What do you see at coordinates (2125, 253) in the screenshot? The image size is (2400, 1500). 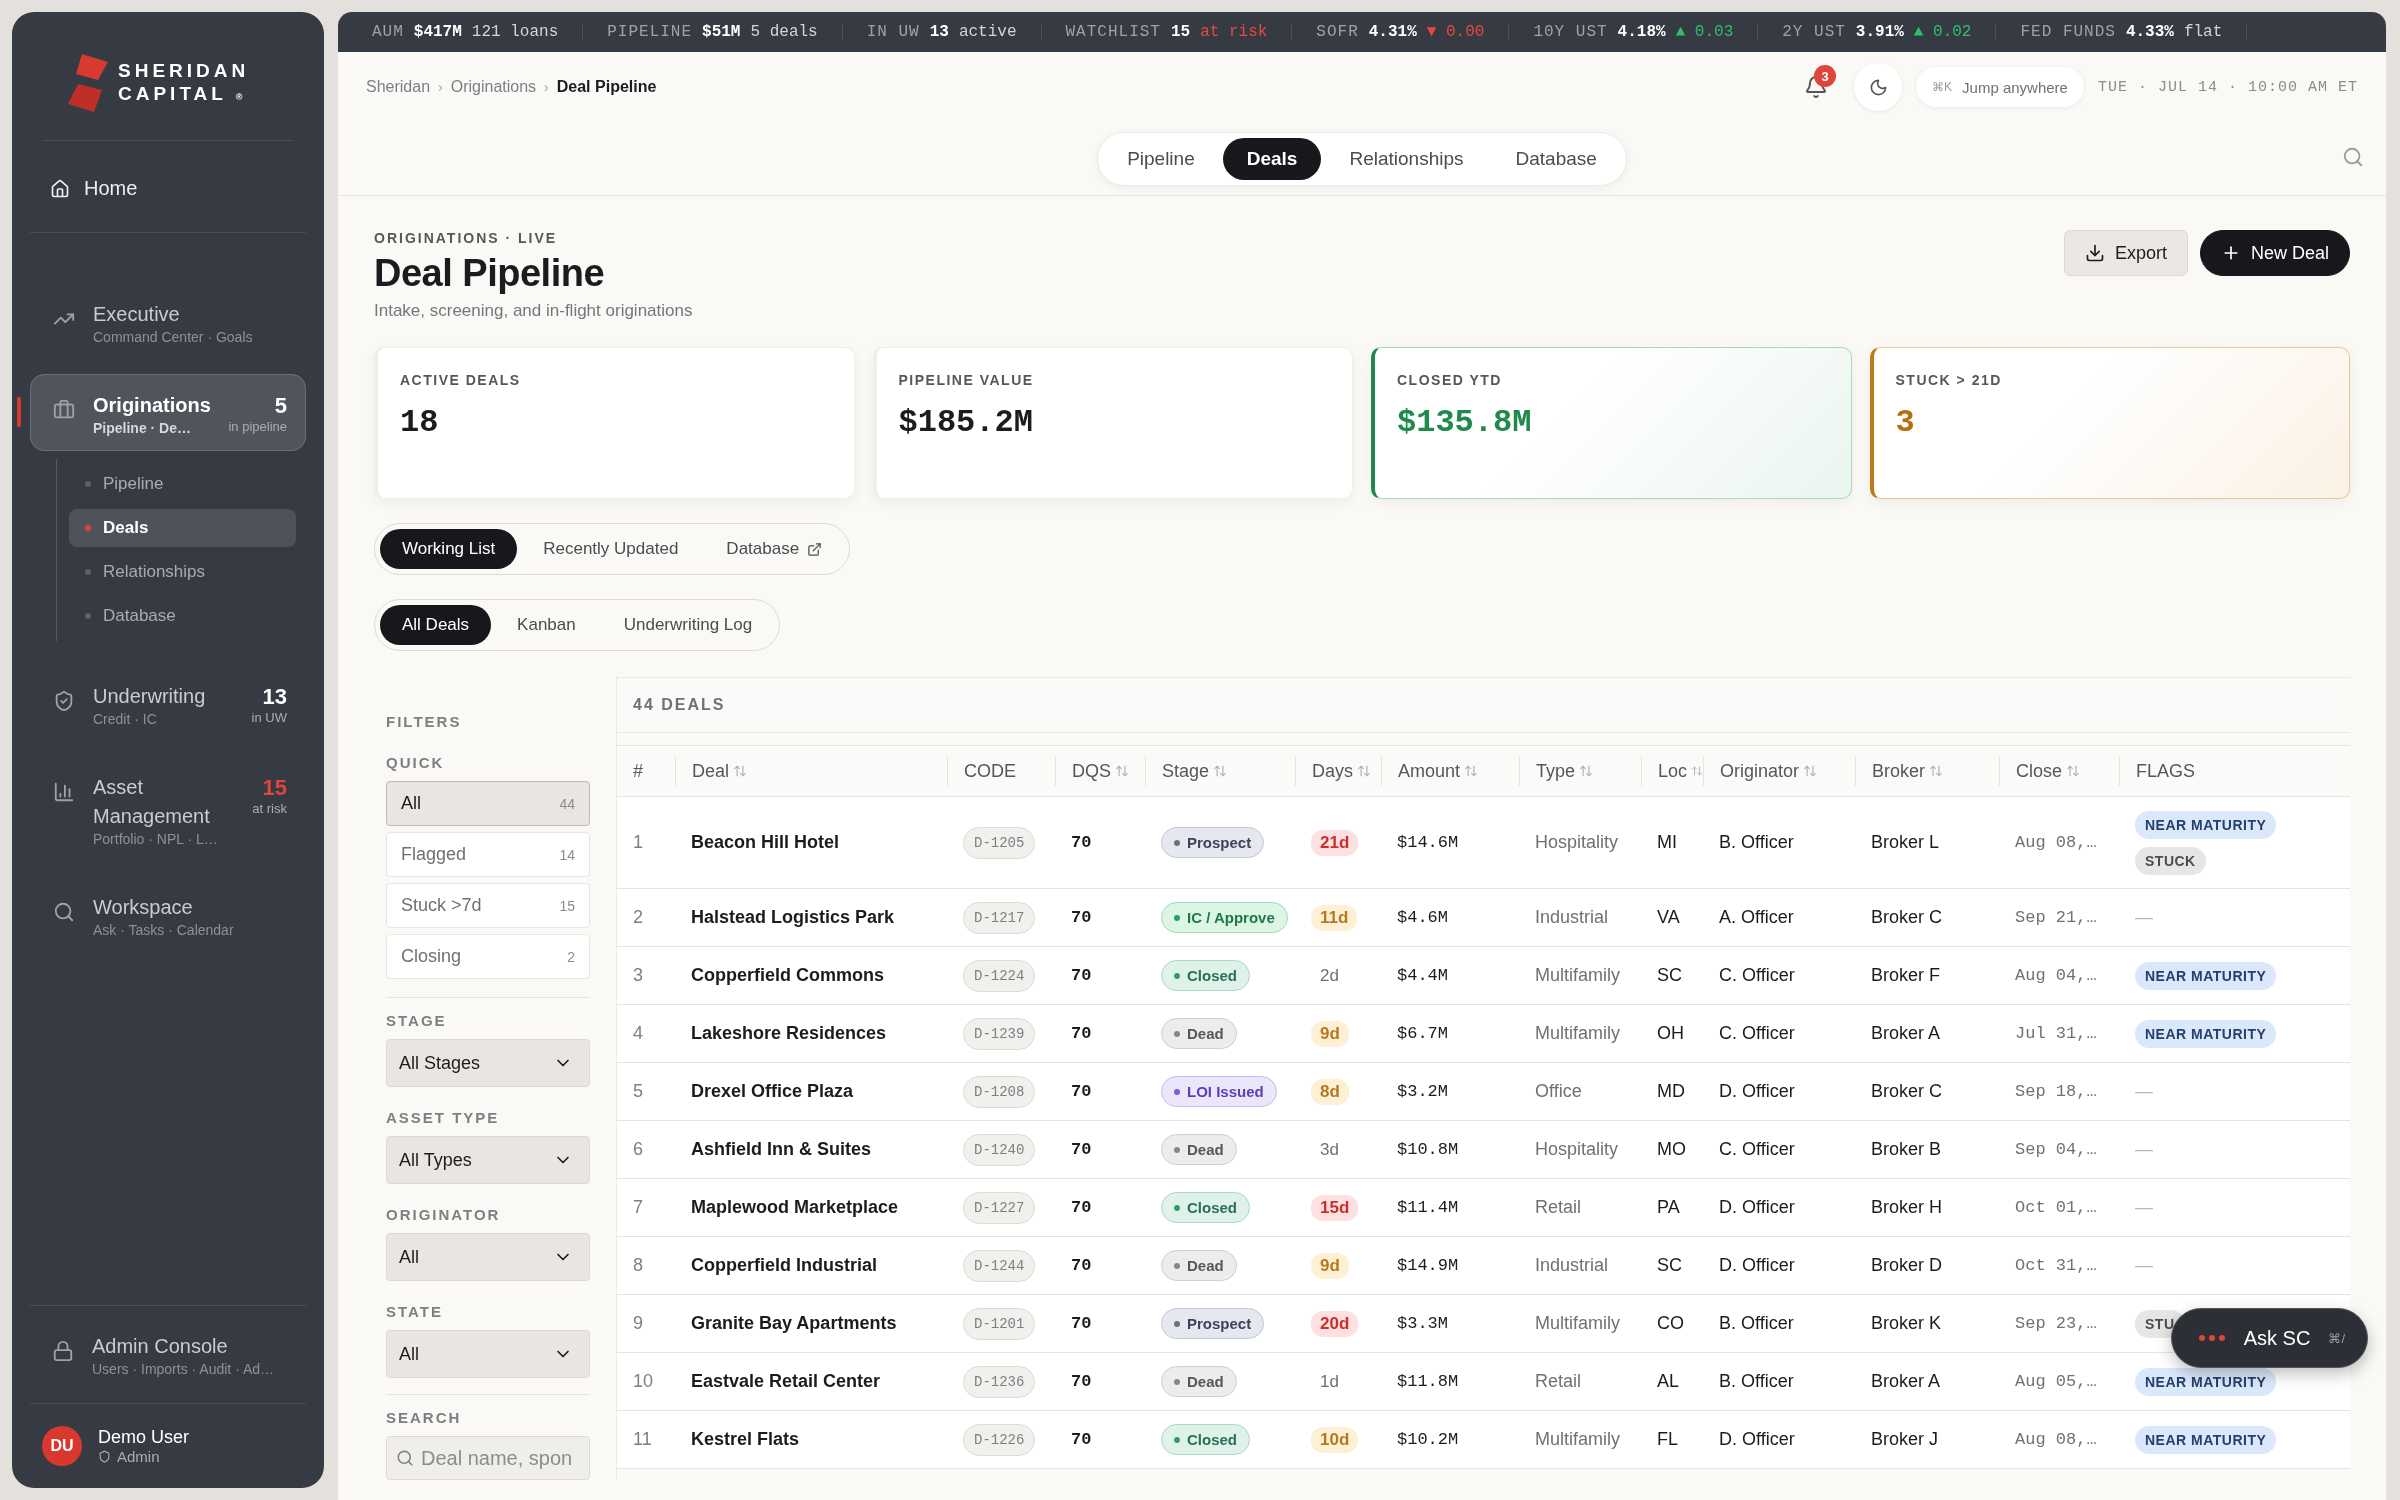 I see `export-button: Export` at bounding box center [2125, 253].